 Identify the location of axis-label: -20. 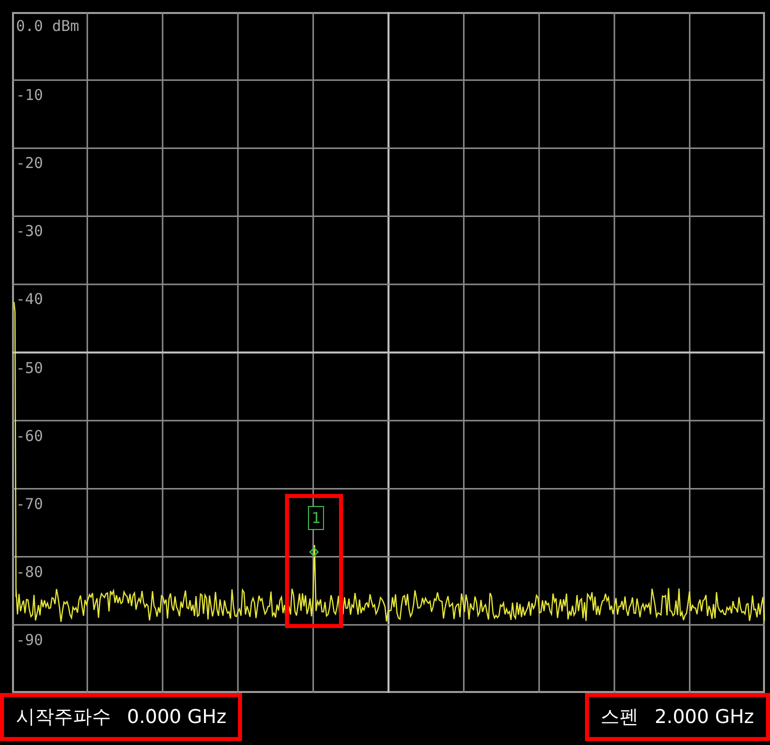
(30, 163).